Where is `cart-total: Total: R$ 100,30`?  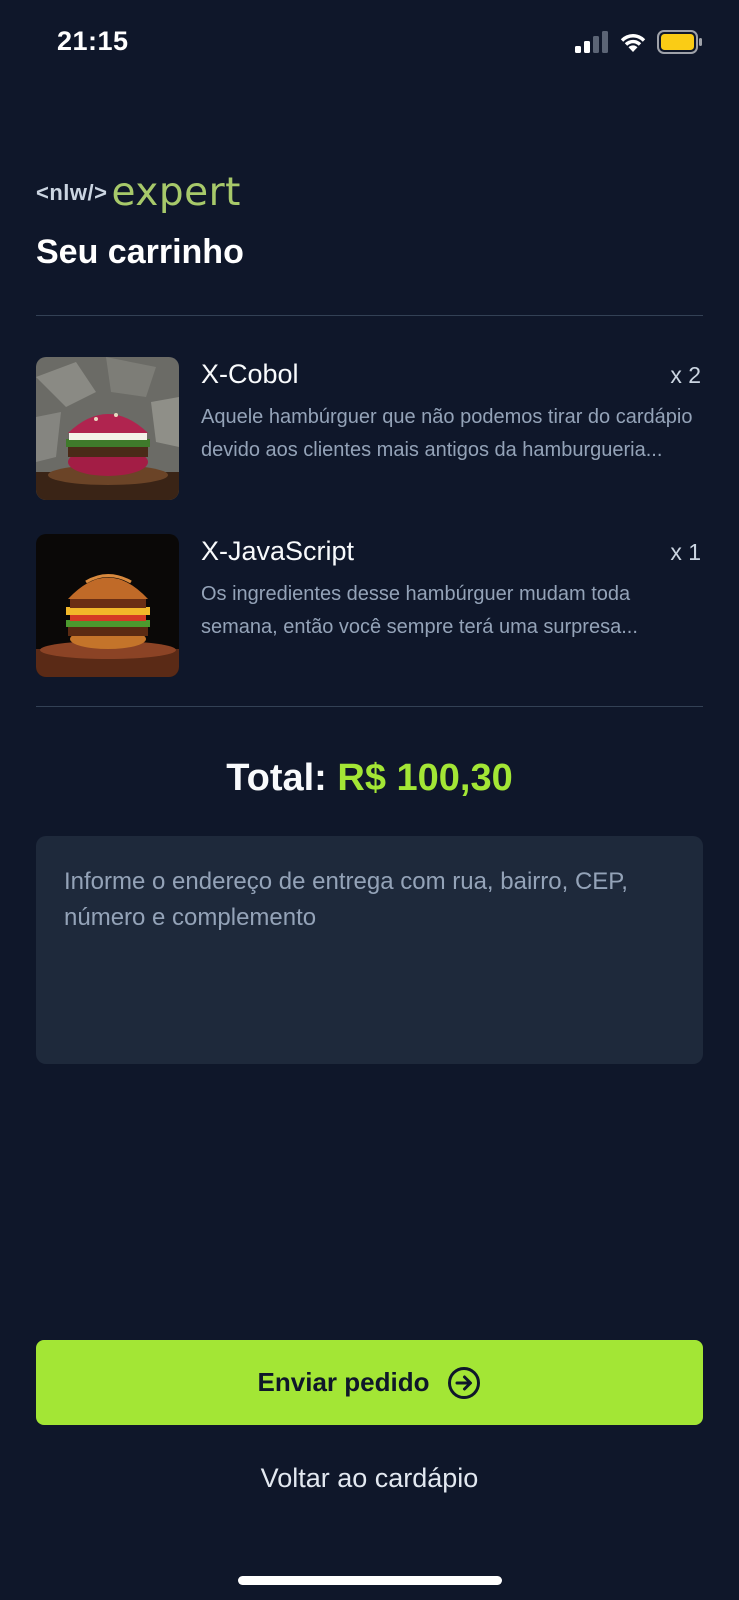 cart-total: Total: R$ 100,30 is located at coordinates (369, 778).